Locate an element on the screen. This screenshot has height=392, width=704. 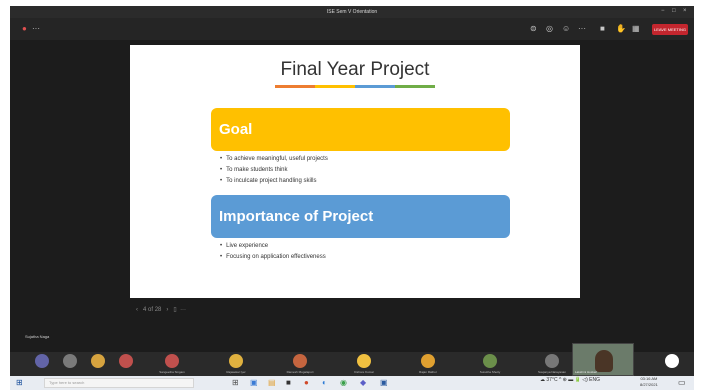
participant-tile: Kishore Kumar is located at coordinates (364, 364).